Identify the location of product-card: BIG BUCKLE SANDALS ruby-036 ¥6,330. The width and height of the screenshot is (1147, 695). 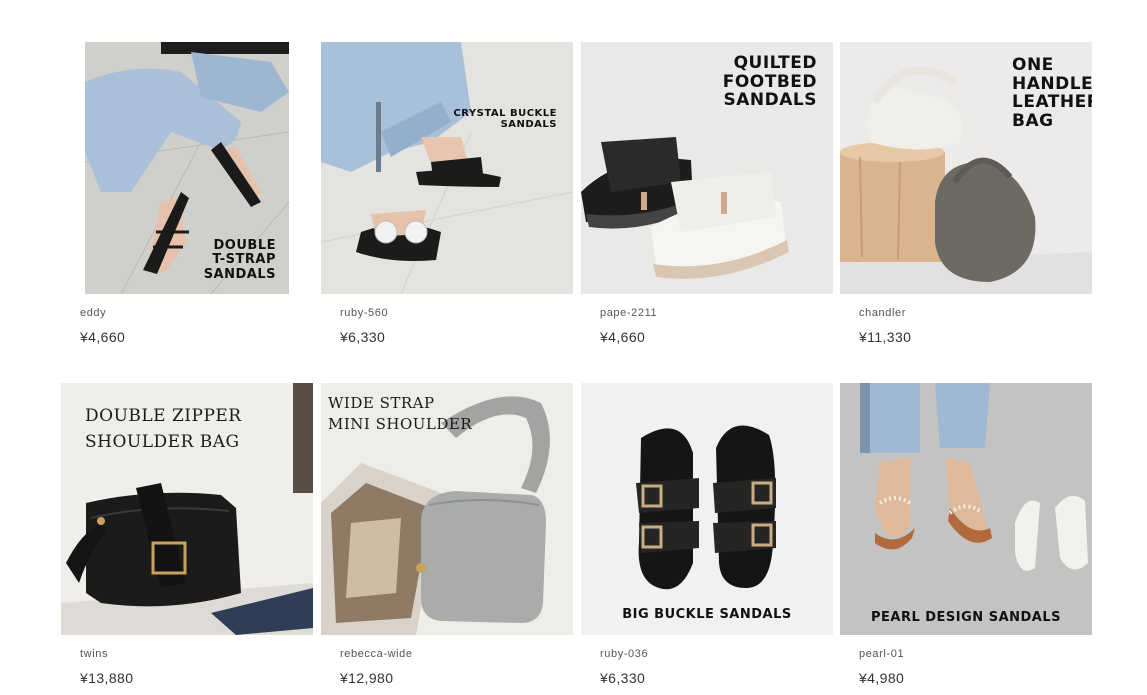
(707, 534).